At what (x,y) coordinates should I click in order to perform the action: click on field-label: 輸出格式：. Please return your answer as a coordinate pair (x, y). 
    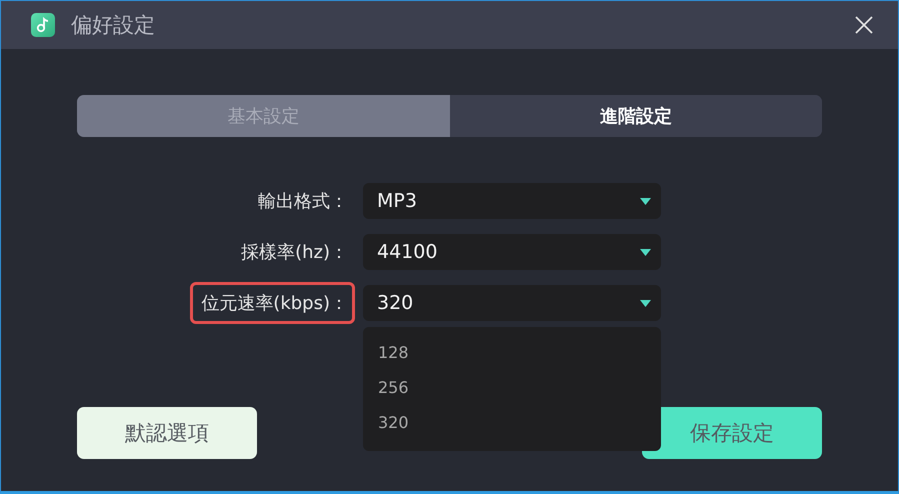
    Looking at the image, I should click on (303, 202).